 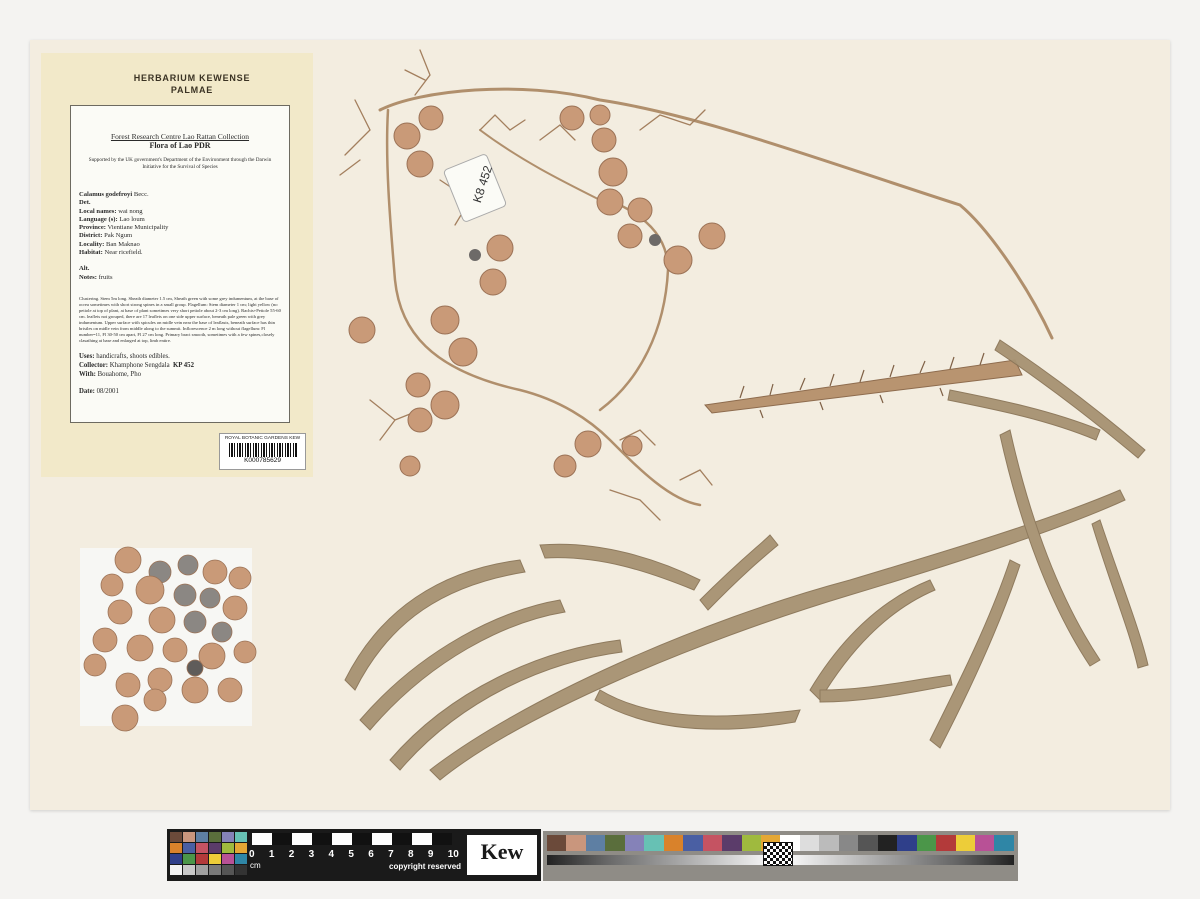 I want to click on field-district: District: Pak Ngum, so click(x=106, y=236).